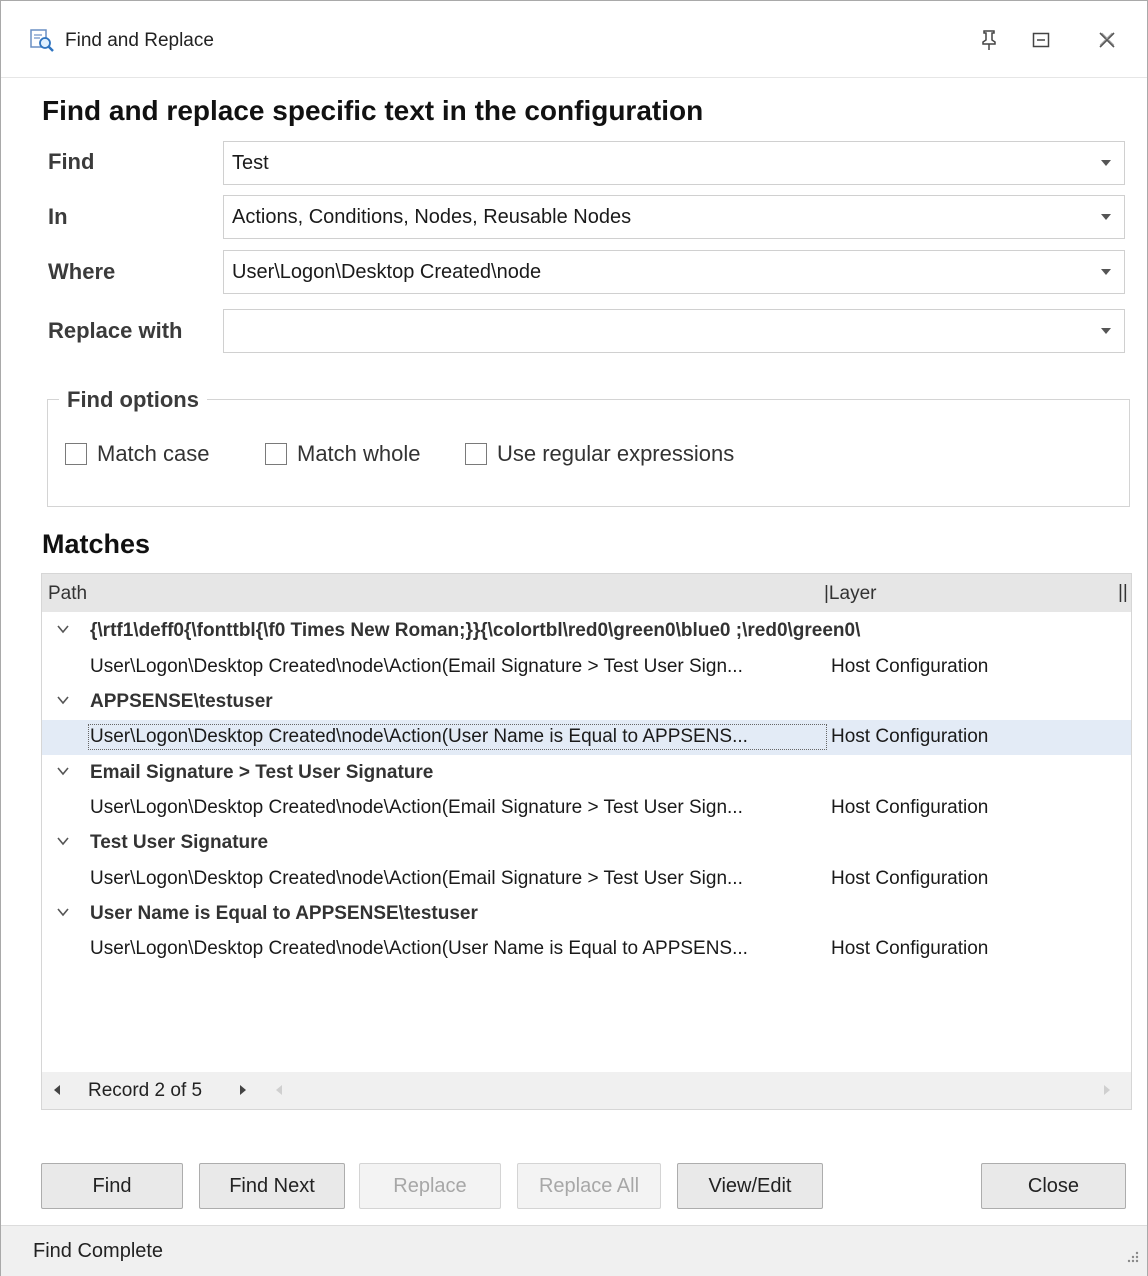 The width and height of the screenshot is (1148, 1276). What do you see at coordinates (586, 914) in the screenshot?
I see `group-row: User Name is Equal to APPSENSE\testuser` at bounding box center [586, 914].